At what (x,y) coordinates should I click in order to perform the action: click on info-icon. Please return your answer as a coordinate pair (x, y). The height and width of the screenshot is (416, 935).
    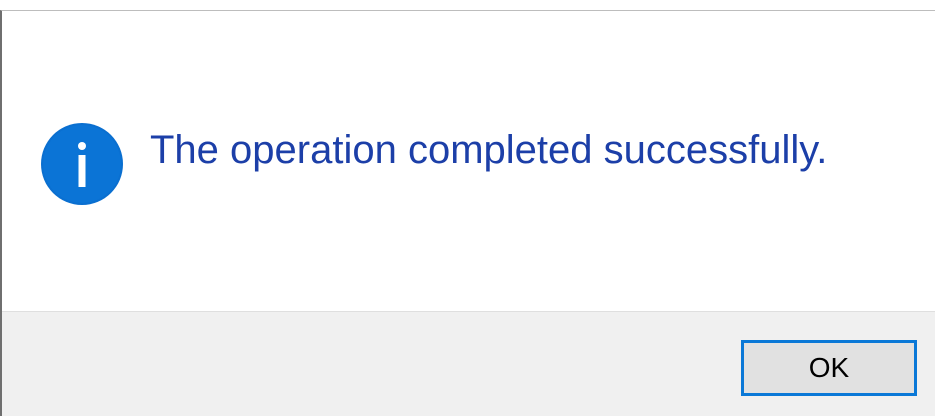
    Looking at the image, I should click on (82, 164).